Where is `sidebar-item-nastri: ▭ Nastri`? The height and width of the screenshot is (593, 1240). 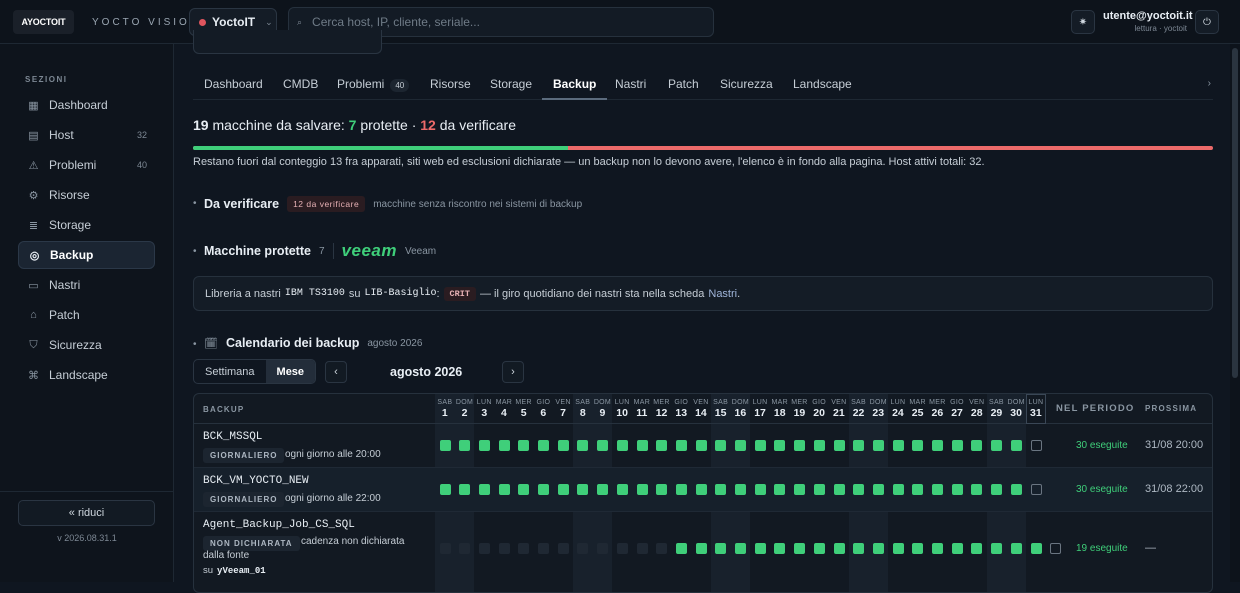 sidebar-item-nastri: ▭ Nastri is located at coordinates (86, 285).